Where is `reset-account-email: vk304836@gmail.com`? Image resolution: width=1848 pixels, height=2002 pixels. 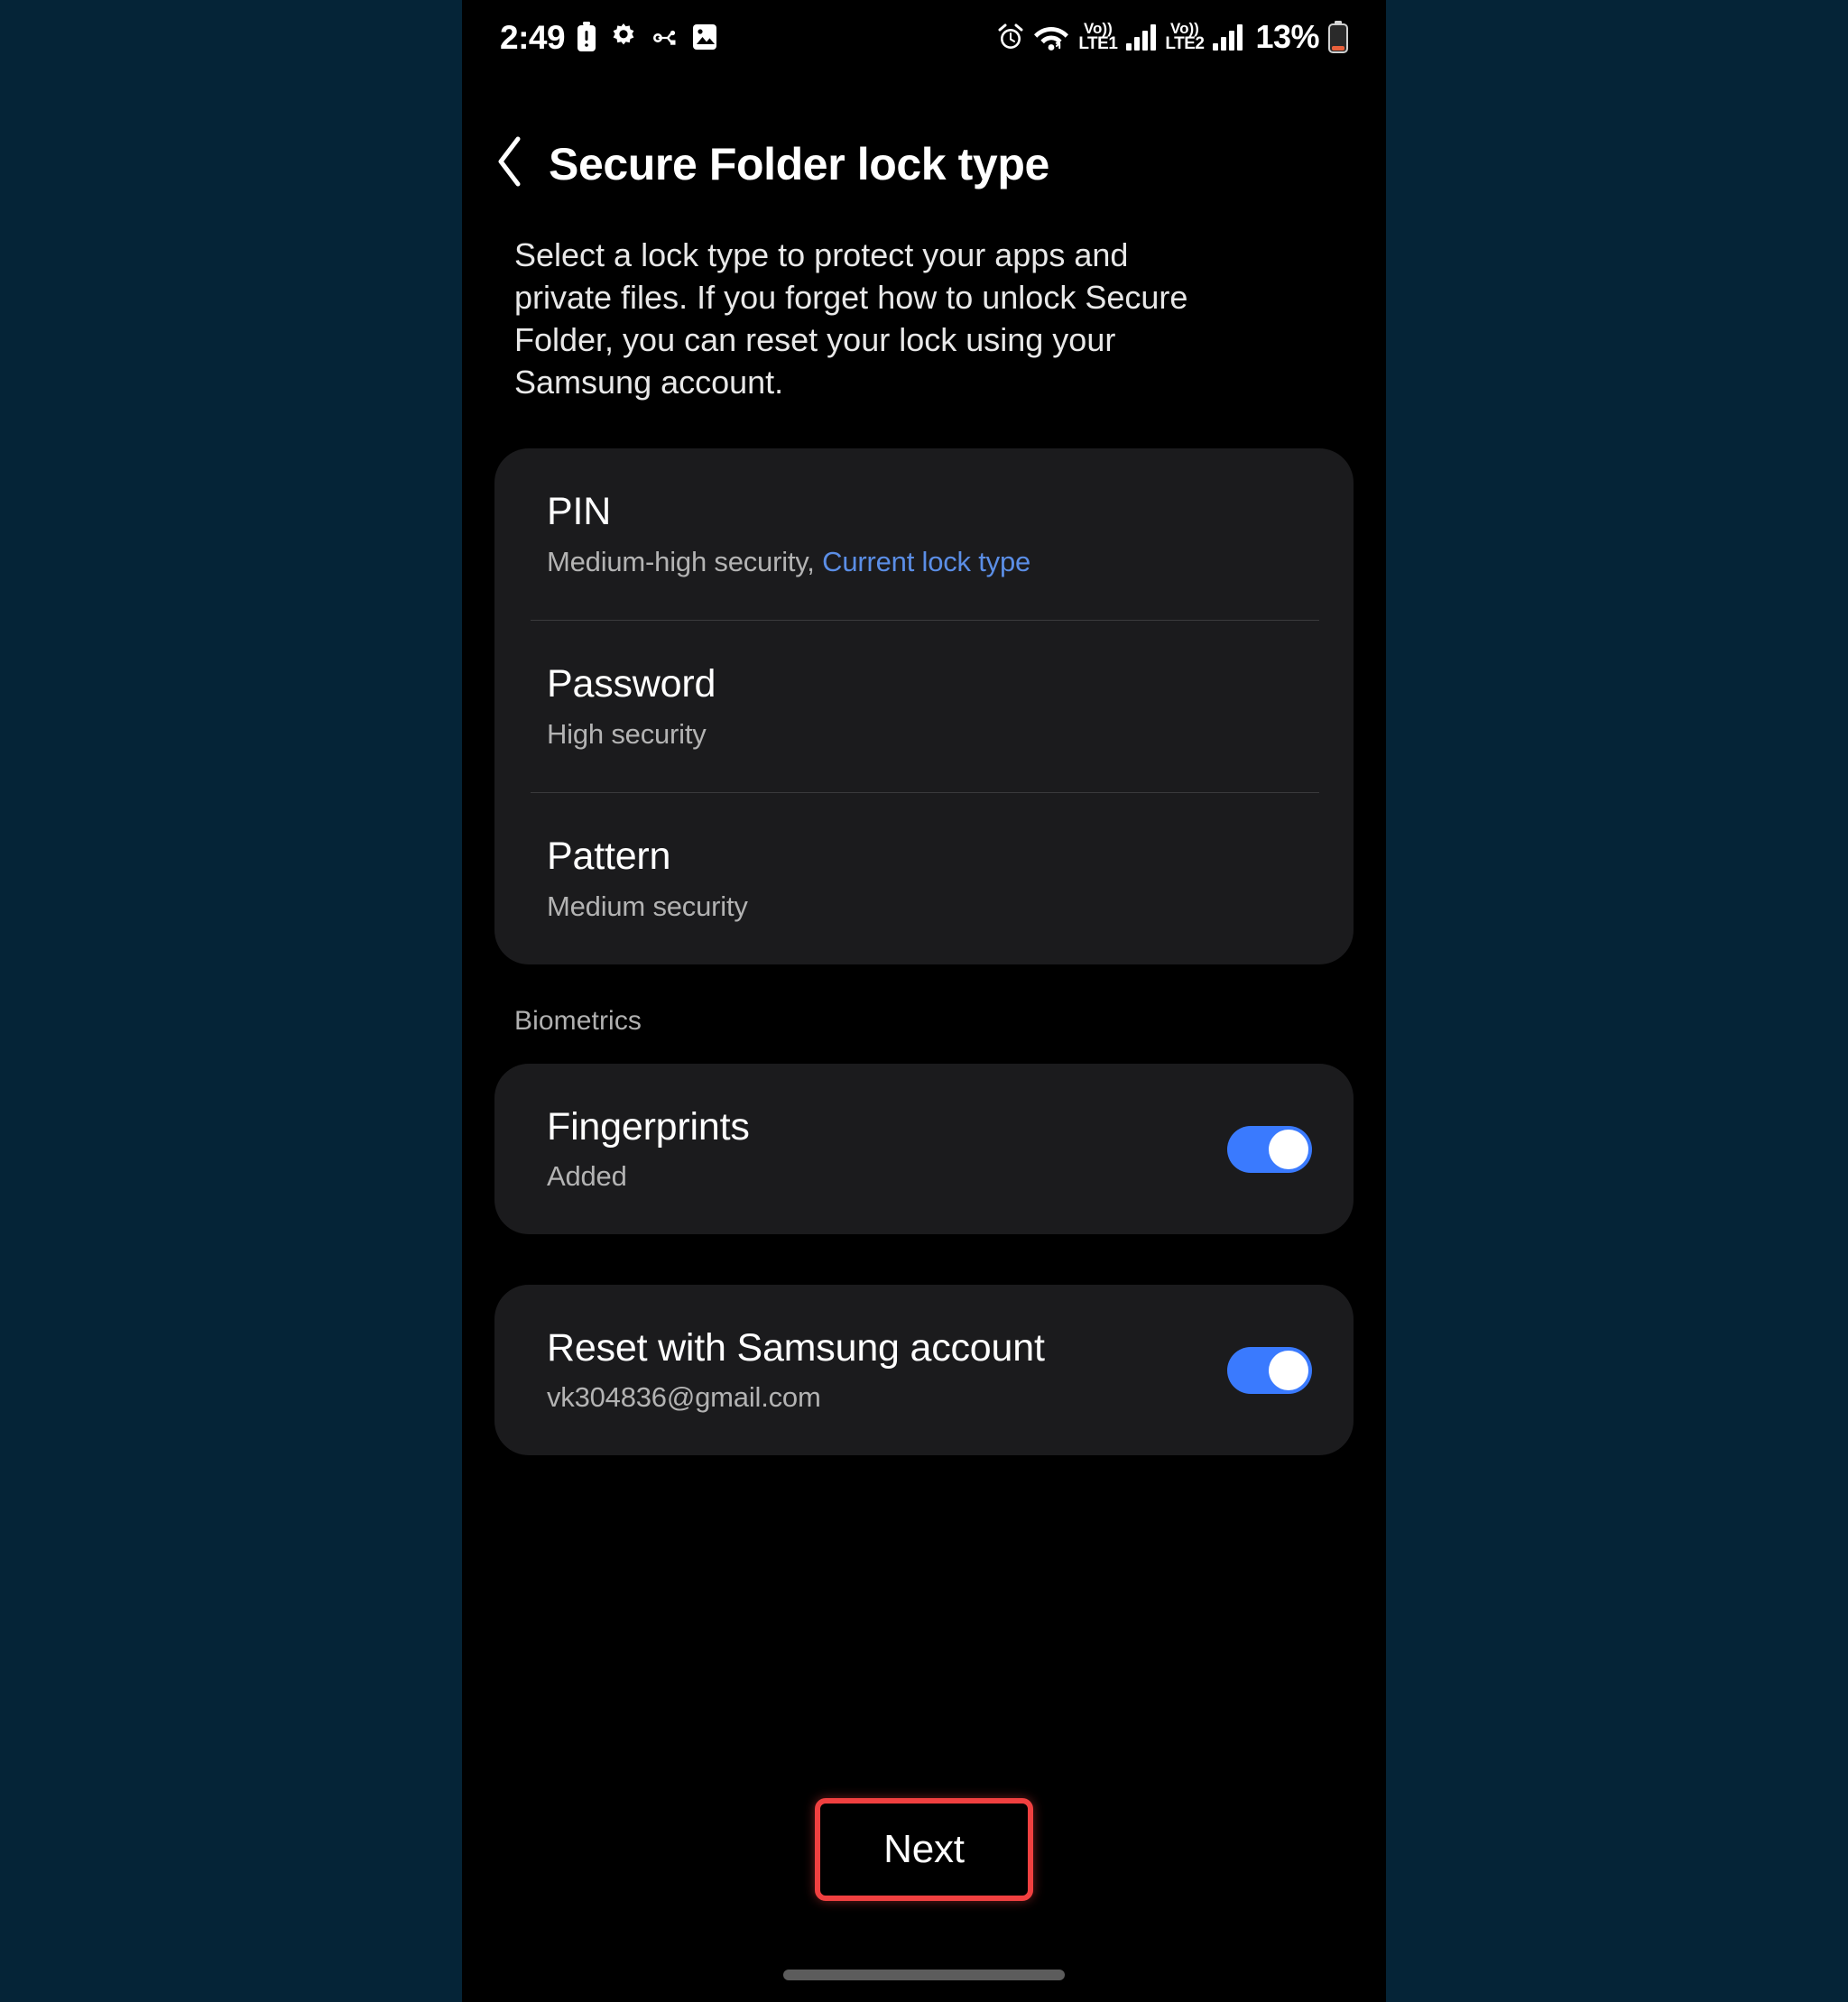 reset-account-email: vk304836@gmail.com is located at coordinates (684, 1397).